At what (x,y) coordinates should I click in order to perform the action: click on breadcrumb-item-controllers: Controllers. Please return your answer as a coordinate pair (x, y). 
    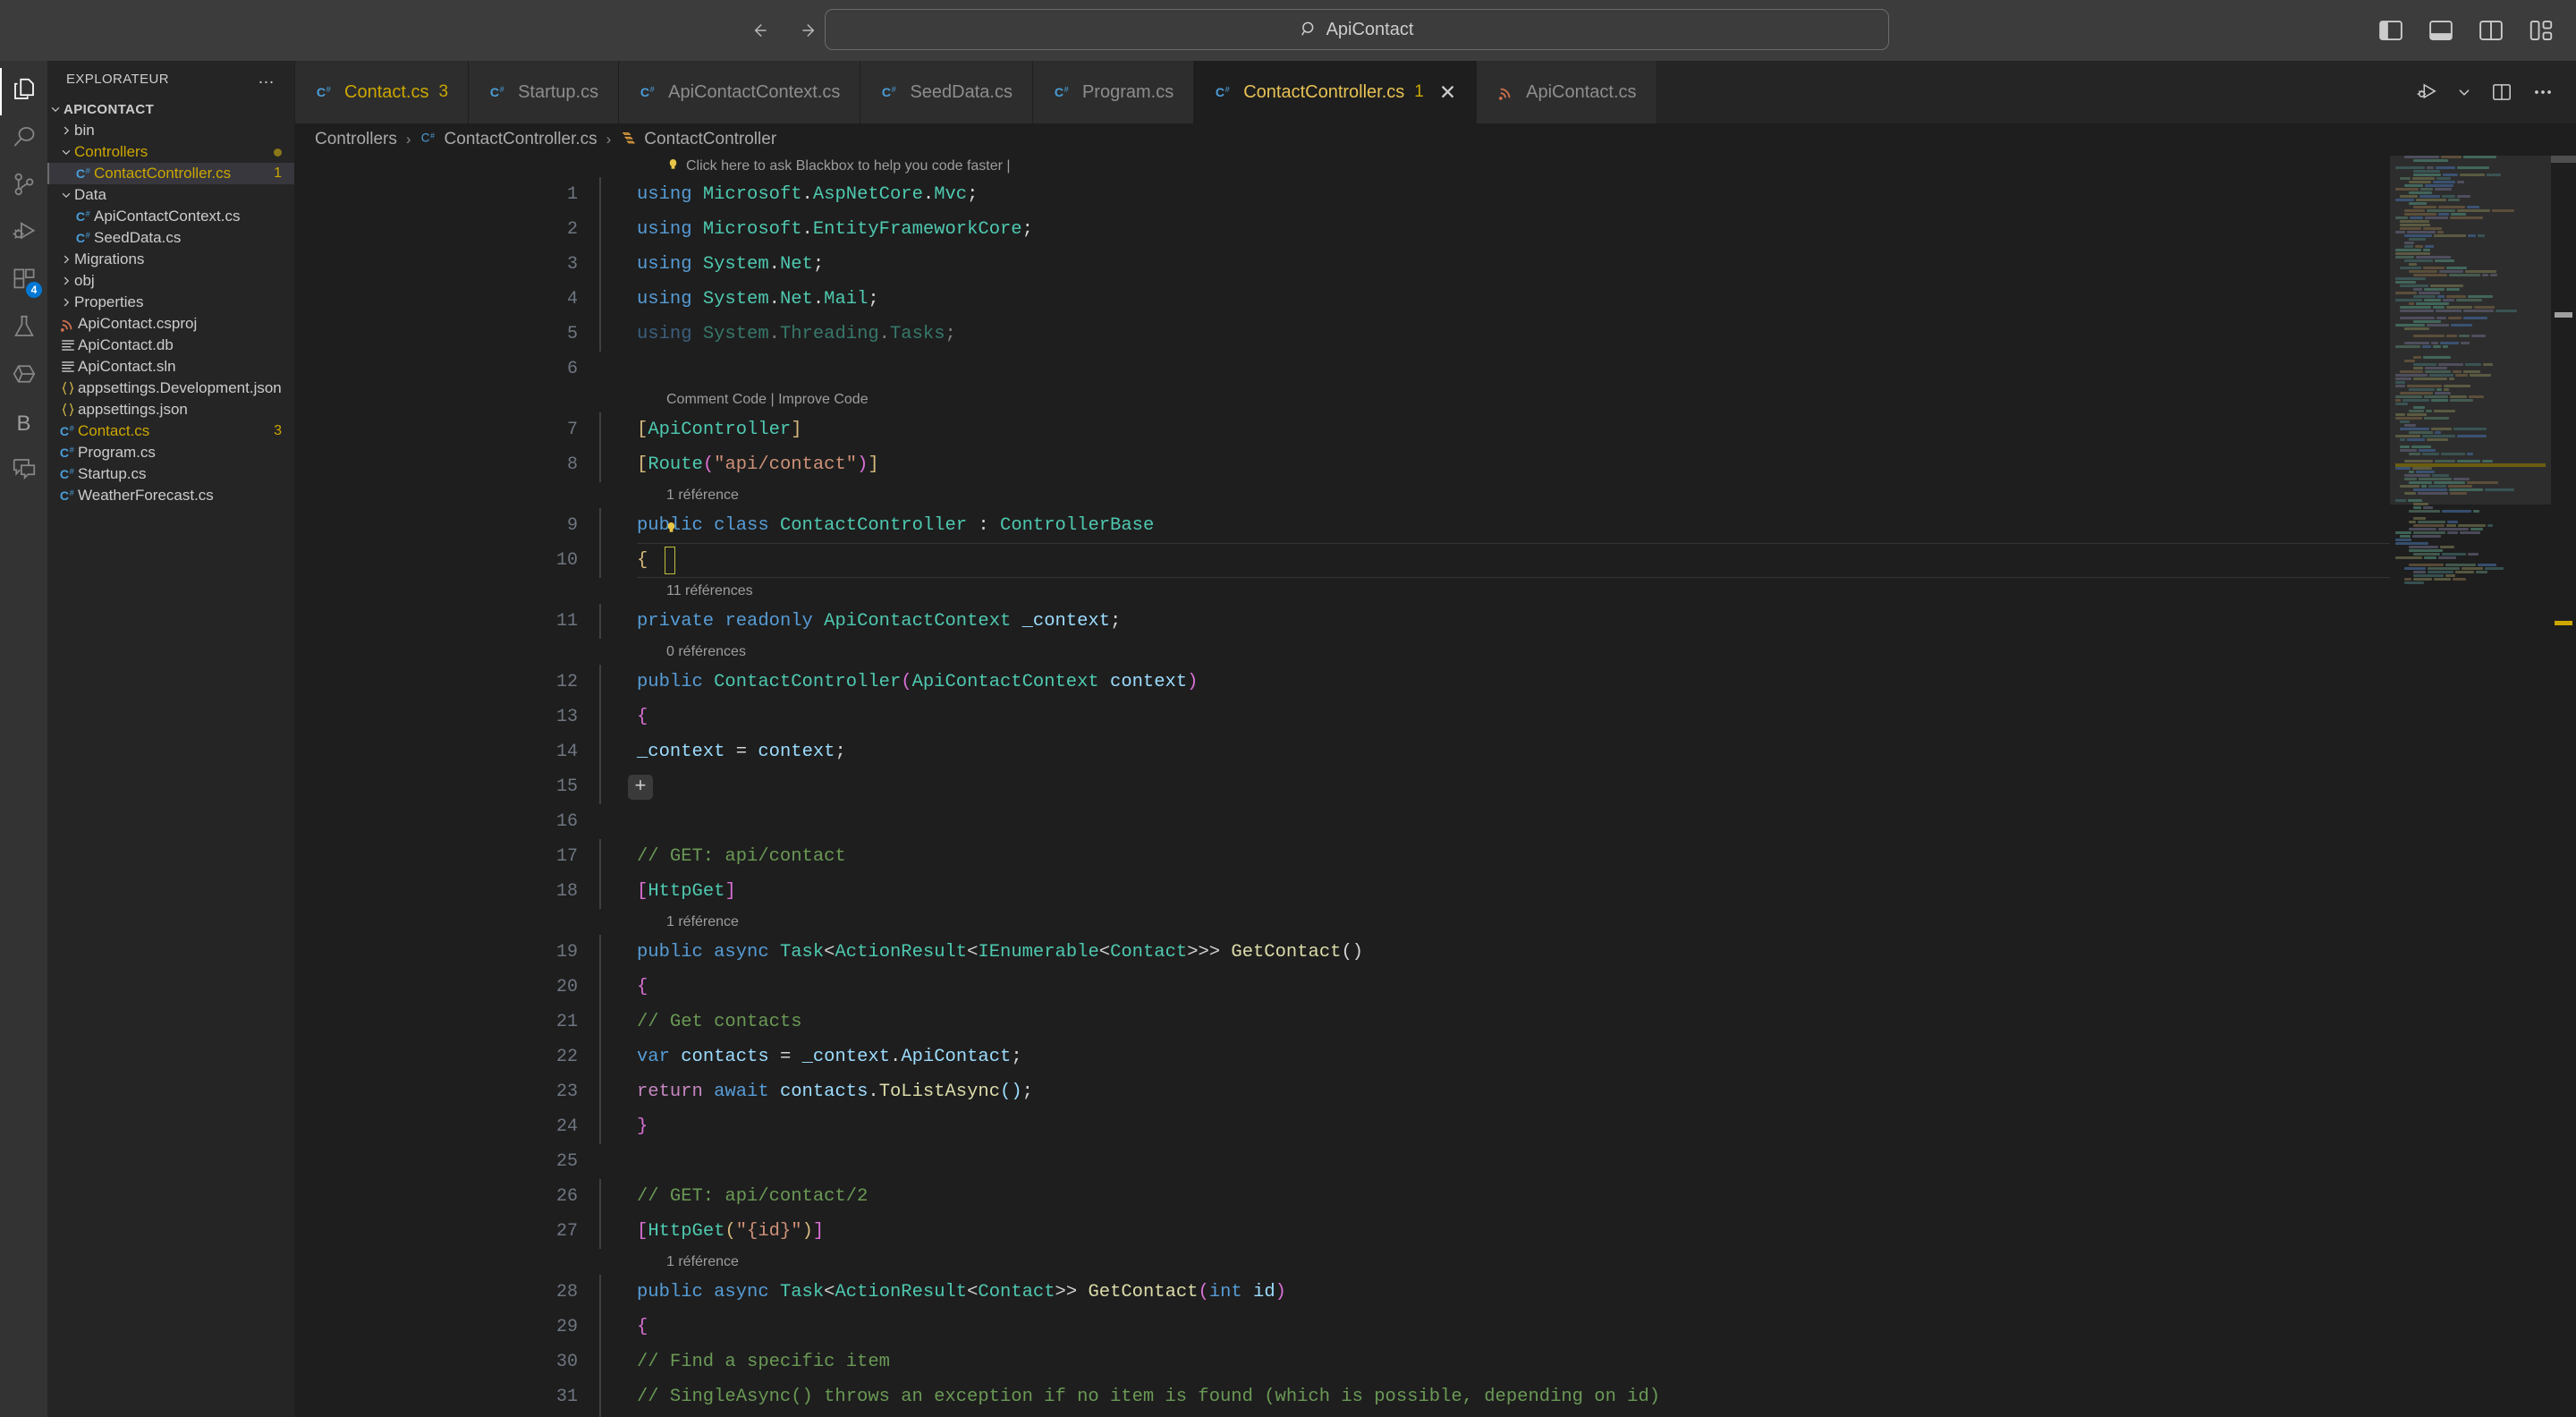
    Looking at the image, I should click on (356, 139).